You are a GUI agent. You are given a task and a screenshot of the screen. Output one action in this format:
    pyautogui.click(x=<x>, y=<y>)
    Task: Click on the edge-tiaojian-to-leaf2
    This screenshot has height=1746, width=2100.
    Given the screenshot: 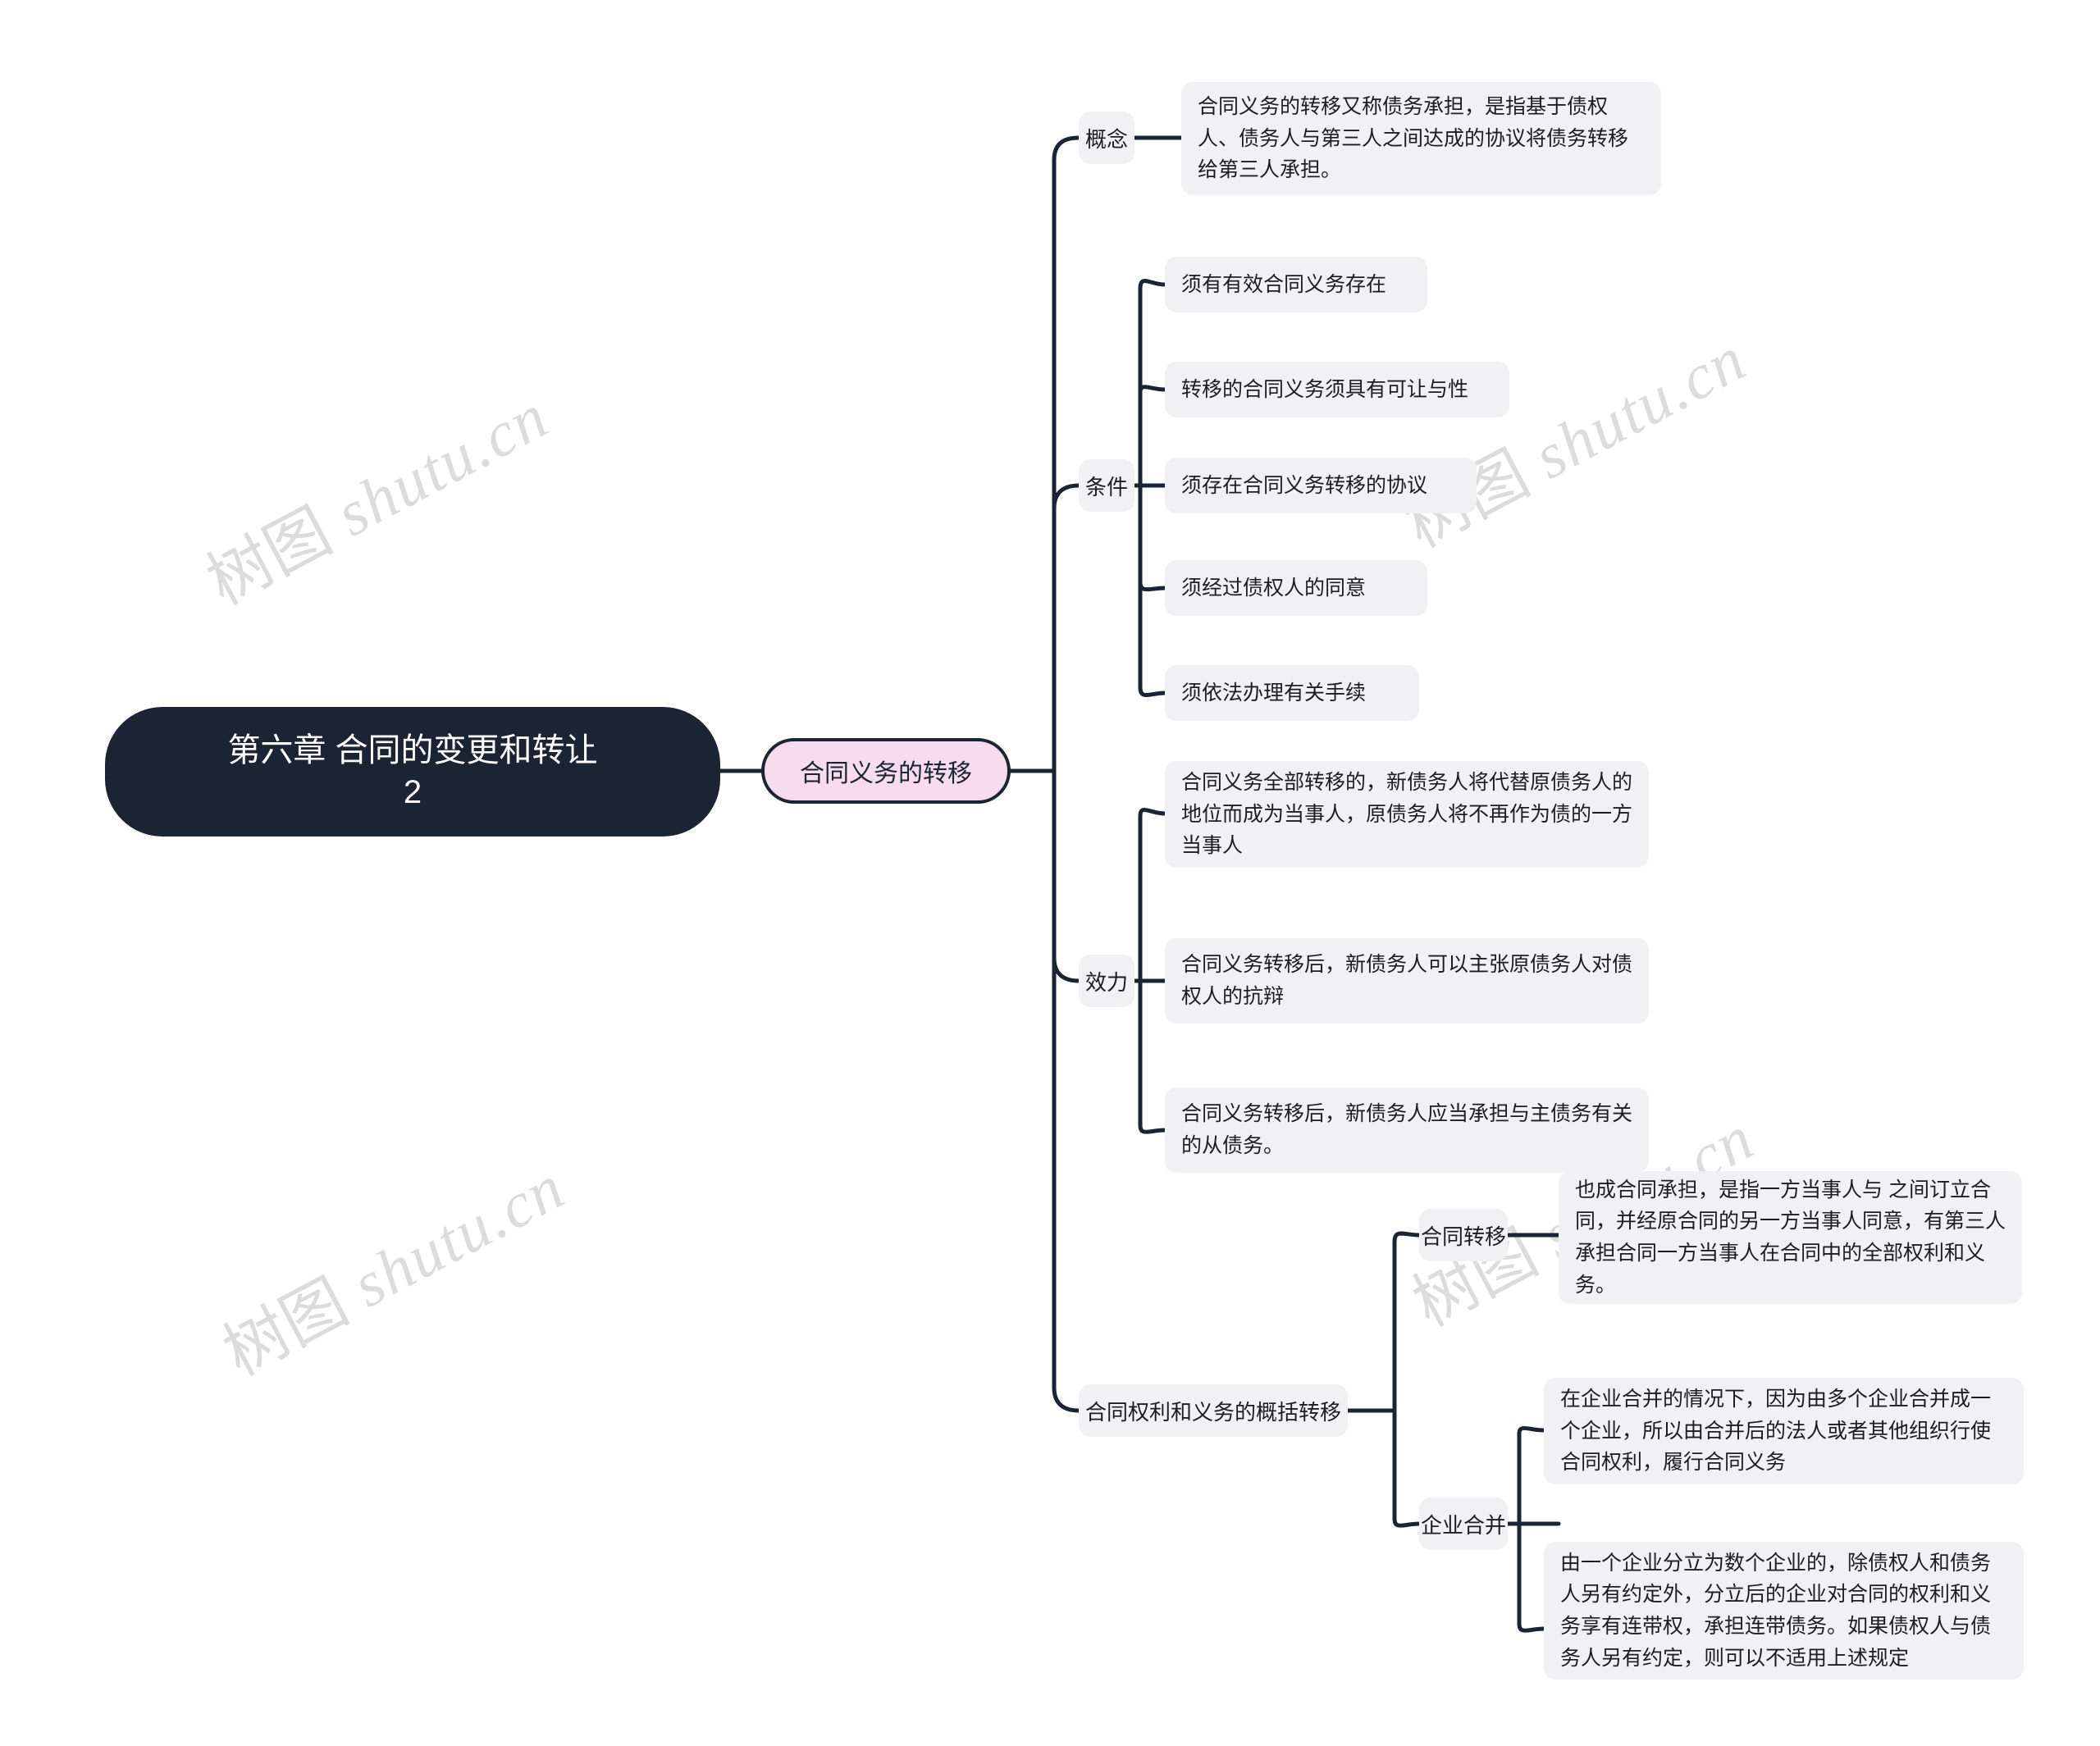 What is the action you would take?
    pyautogui.click(x=1153, y=436)
    